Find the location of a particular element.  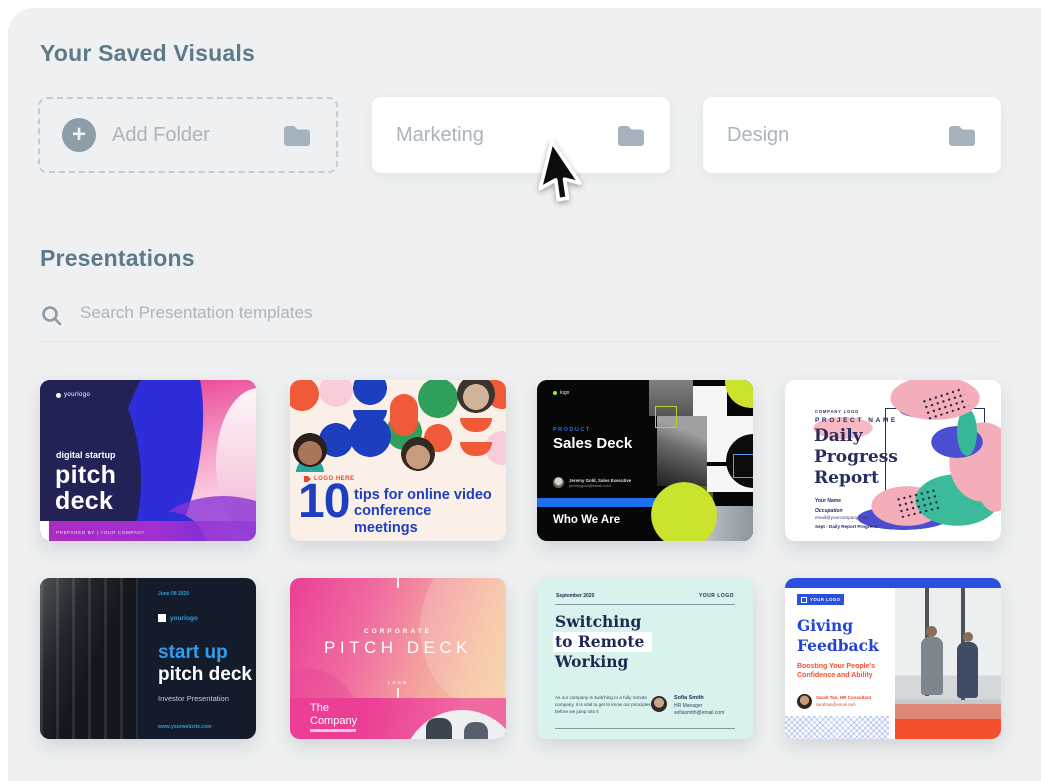

slide-date: September 2020 is located at coordinates (575, 596).